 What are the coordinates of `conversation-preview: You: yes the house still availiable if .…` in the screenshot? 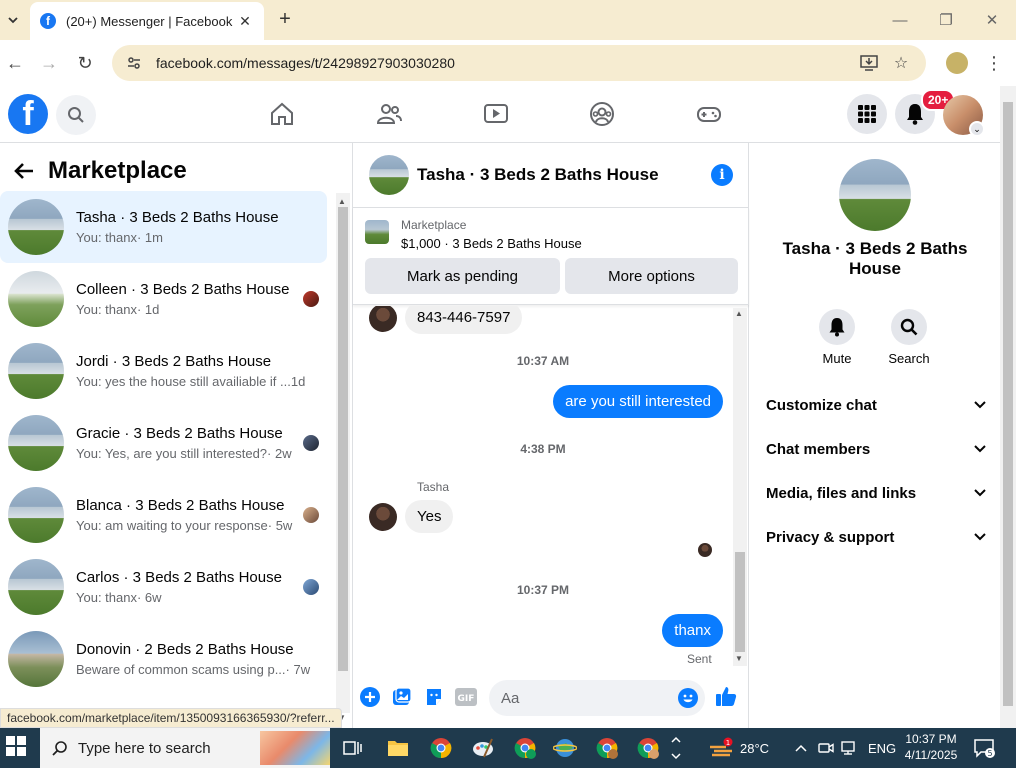 It's located at (183, 381).